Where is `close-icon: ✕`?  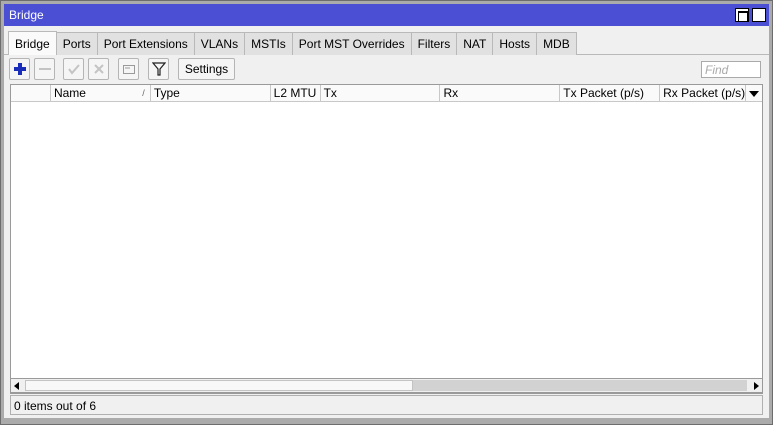
close-icon: ✕ is located at coordinates (759, 15).